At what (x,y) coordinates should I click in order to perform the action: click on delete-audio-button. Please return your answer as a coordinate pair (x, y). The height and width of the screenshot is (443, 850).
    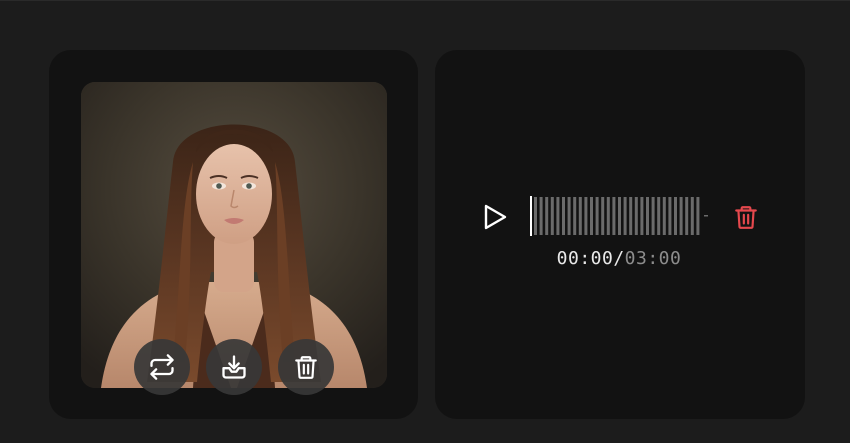
    Looking at the image, I should click on (746, 217).